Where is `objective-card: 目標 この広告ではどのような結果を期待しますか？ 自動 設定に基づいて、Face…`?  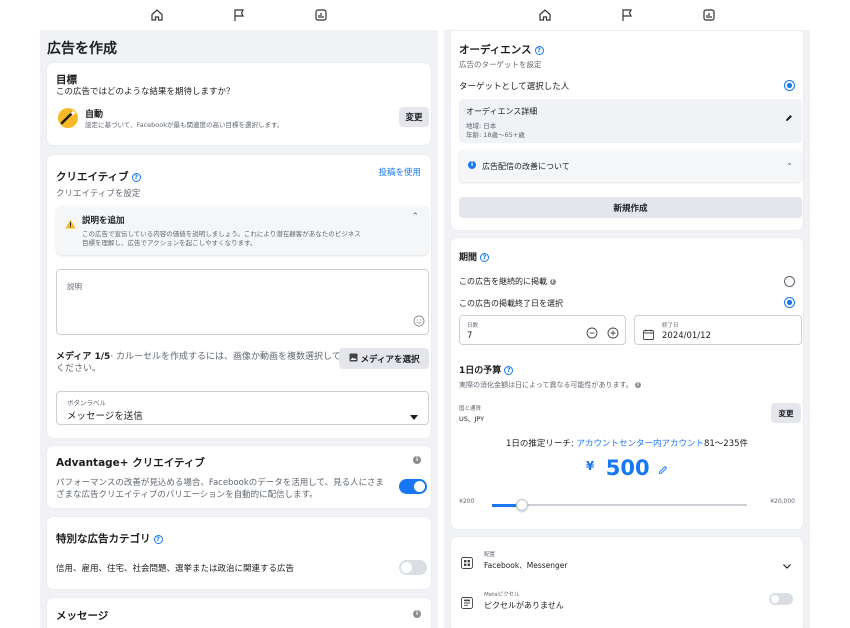
objective-card: 目標 この広告ではどのような結果を期待しますか？ 自動 設定に基づいて、Face… is located at coordinates (239, 104).